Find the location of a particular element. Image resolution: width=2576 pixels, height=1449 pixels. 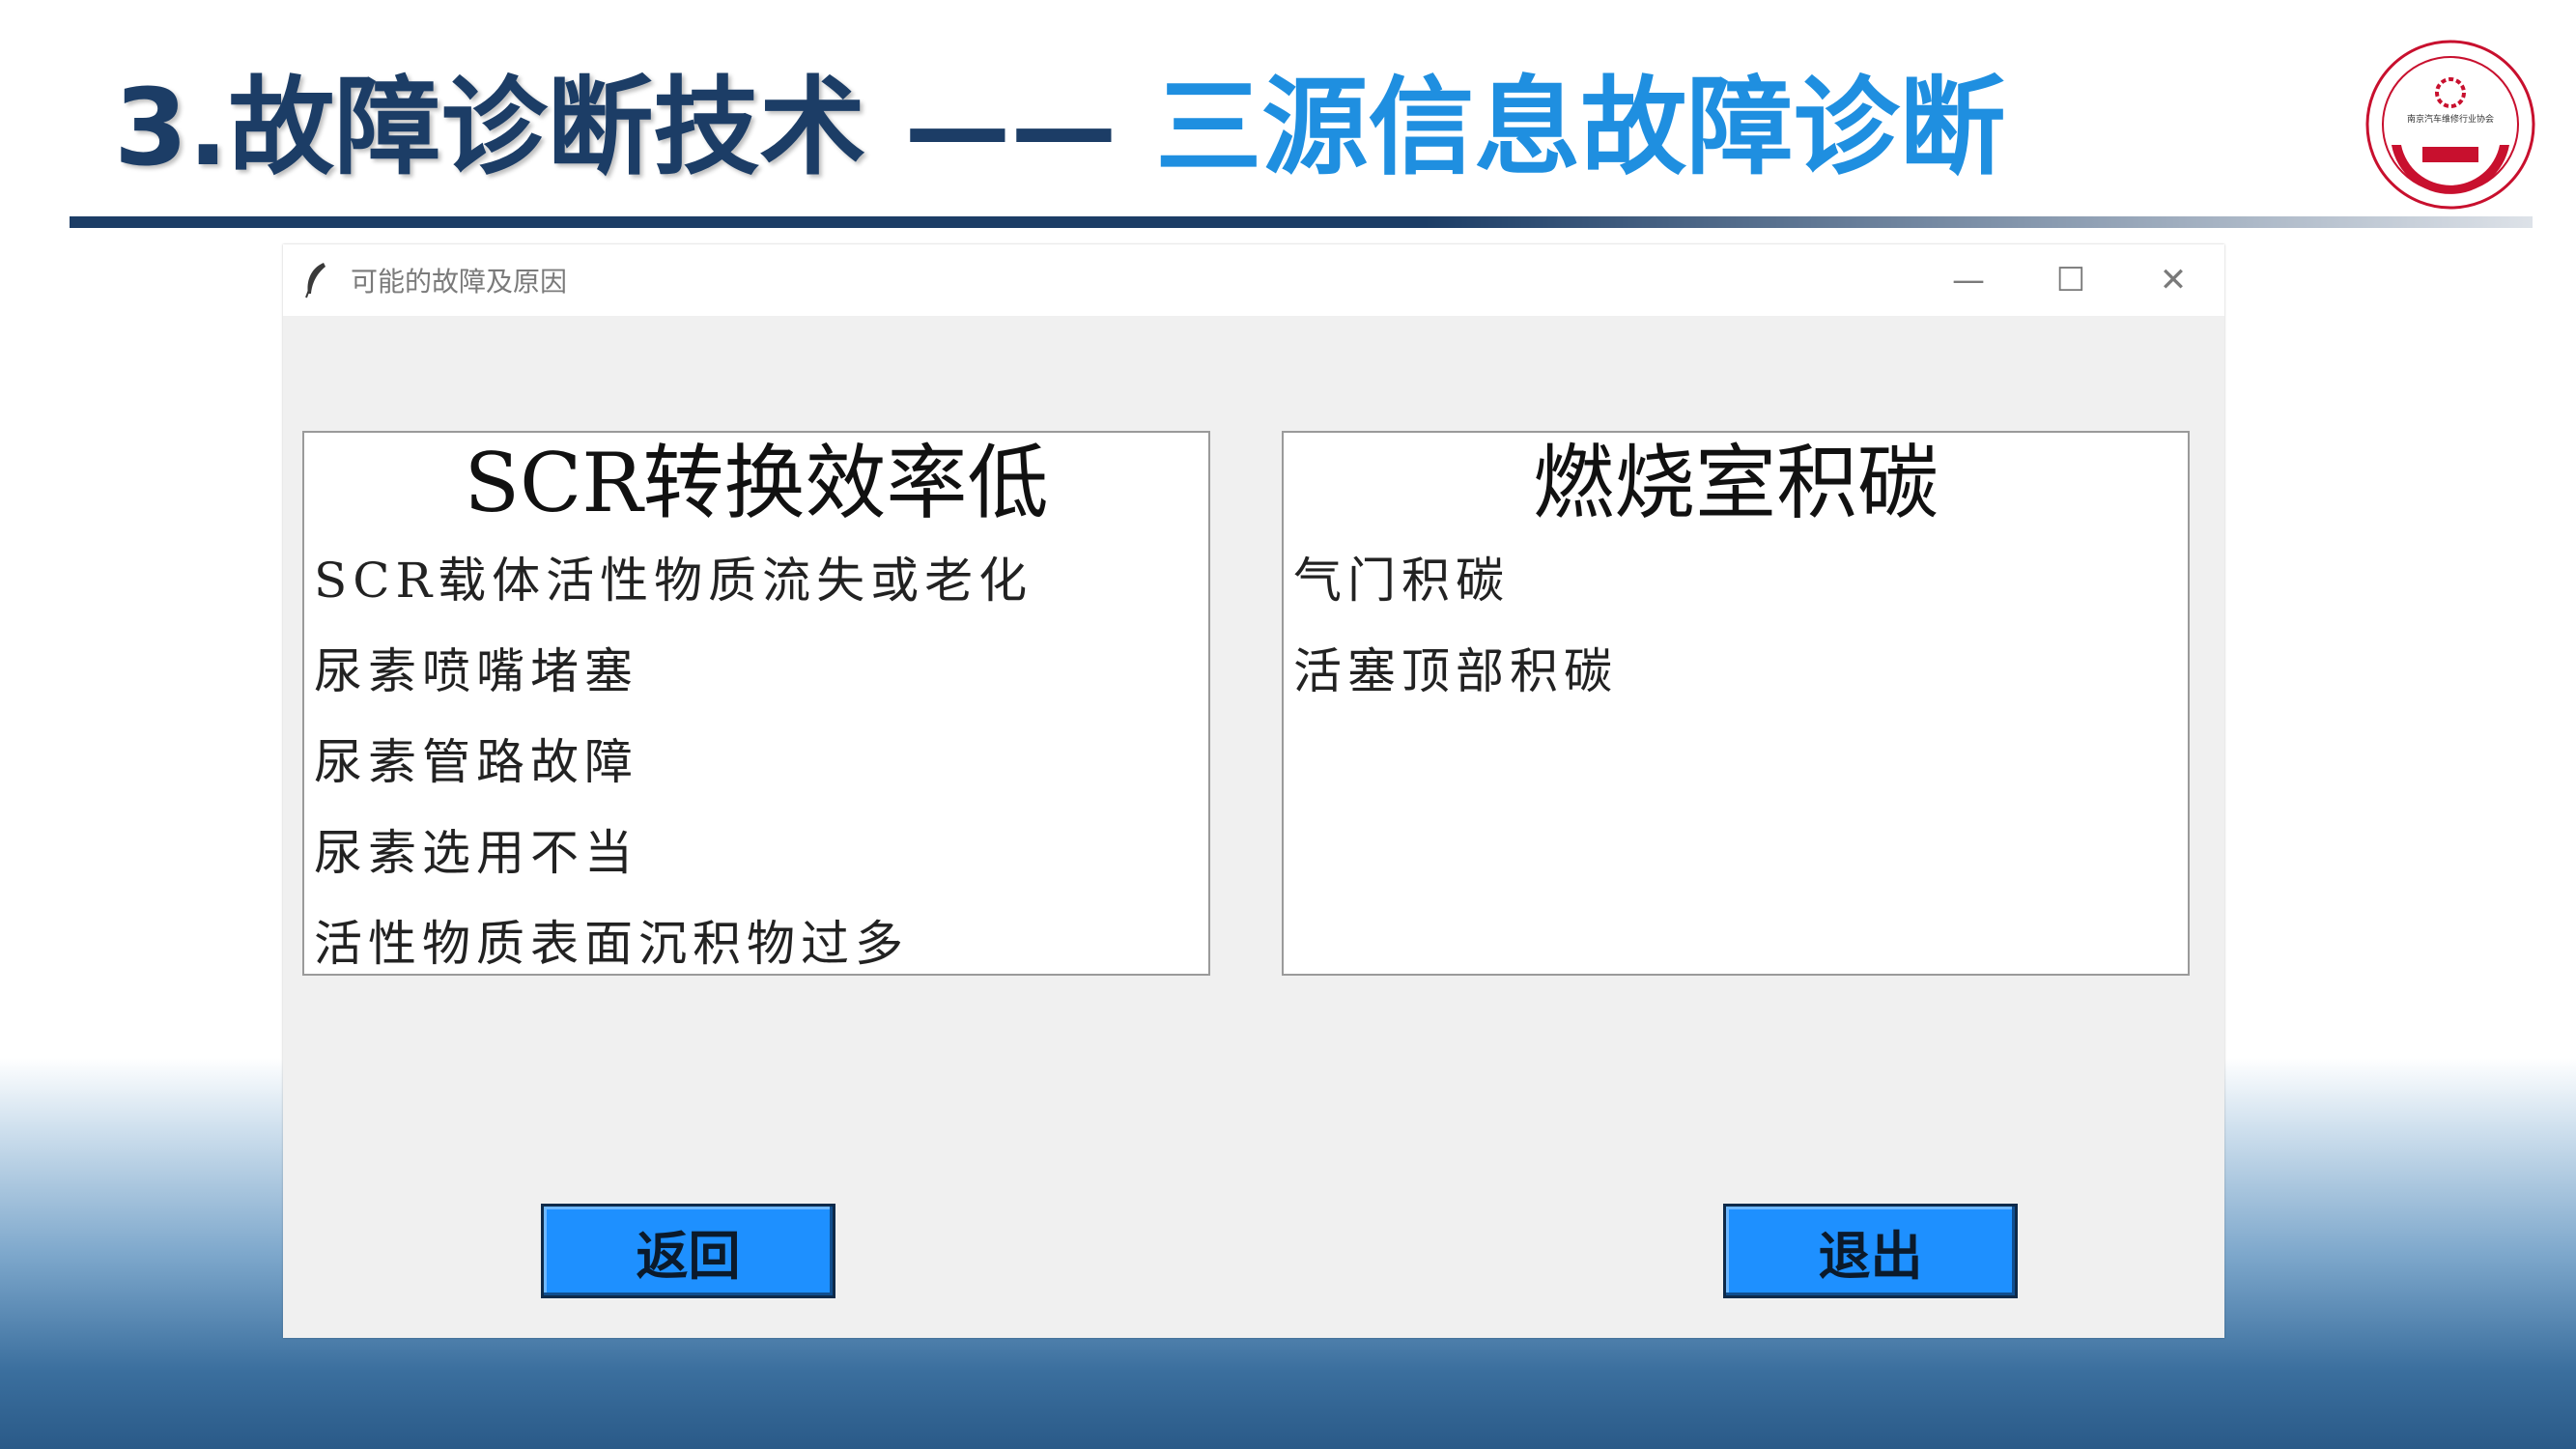

exit-button: 退出 is located at coordinates (1870, 1251).